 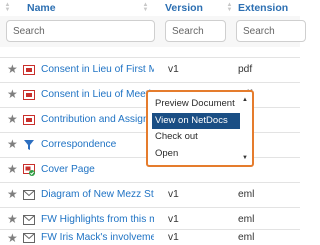 I want to click on table-row: ★ Diagram of New Mezz Str... v1 eml, so click(x=150, y=194).